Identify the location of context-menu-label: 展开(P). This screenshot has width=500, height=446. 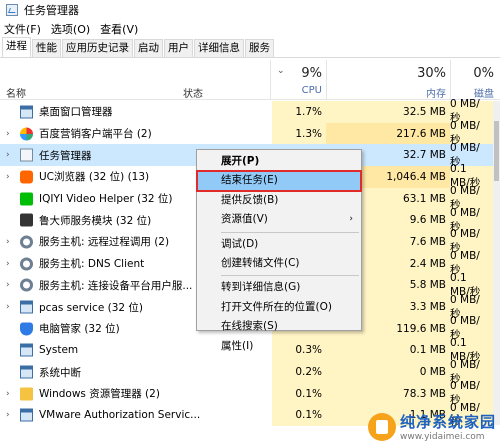
(240, 161).